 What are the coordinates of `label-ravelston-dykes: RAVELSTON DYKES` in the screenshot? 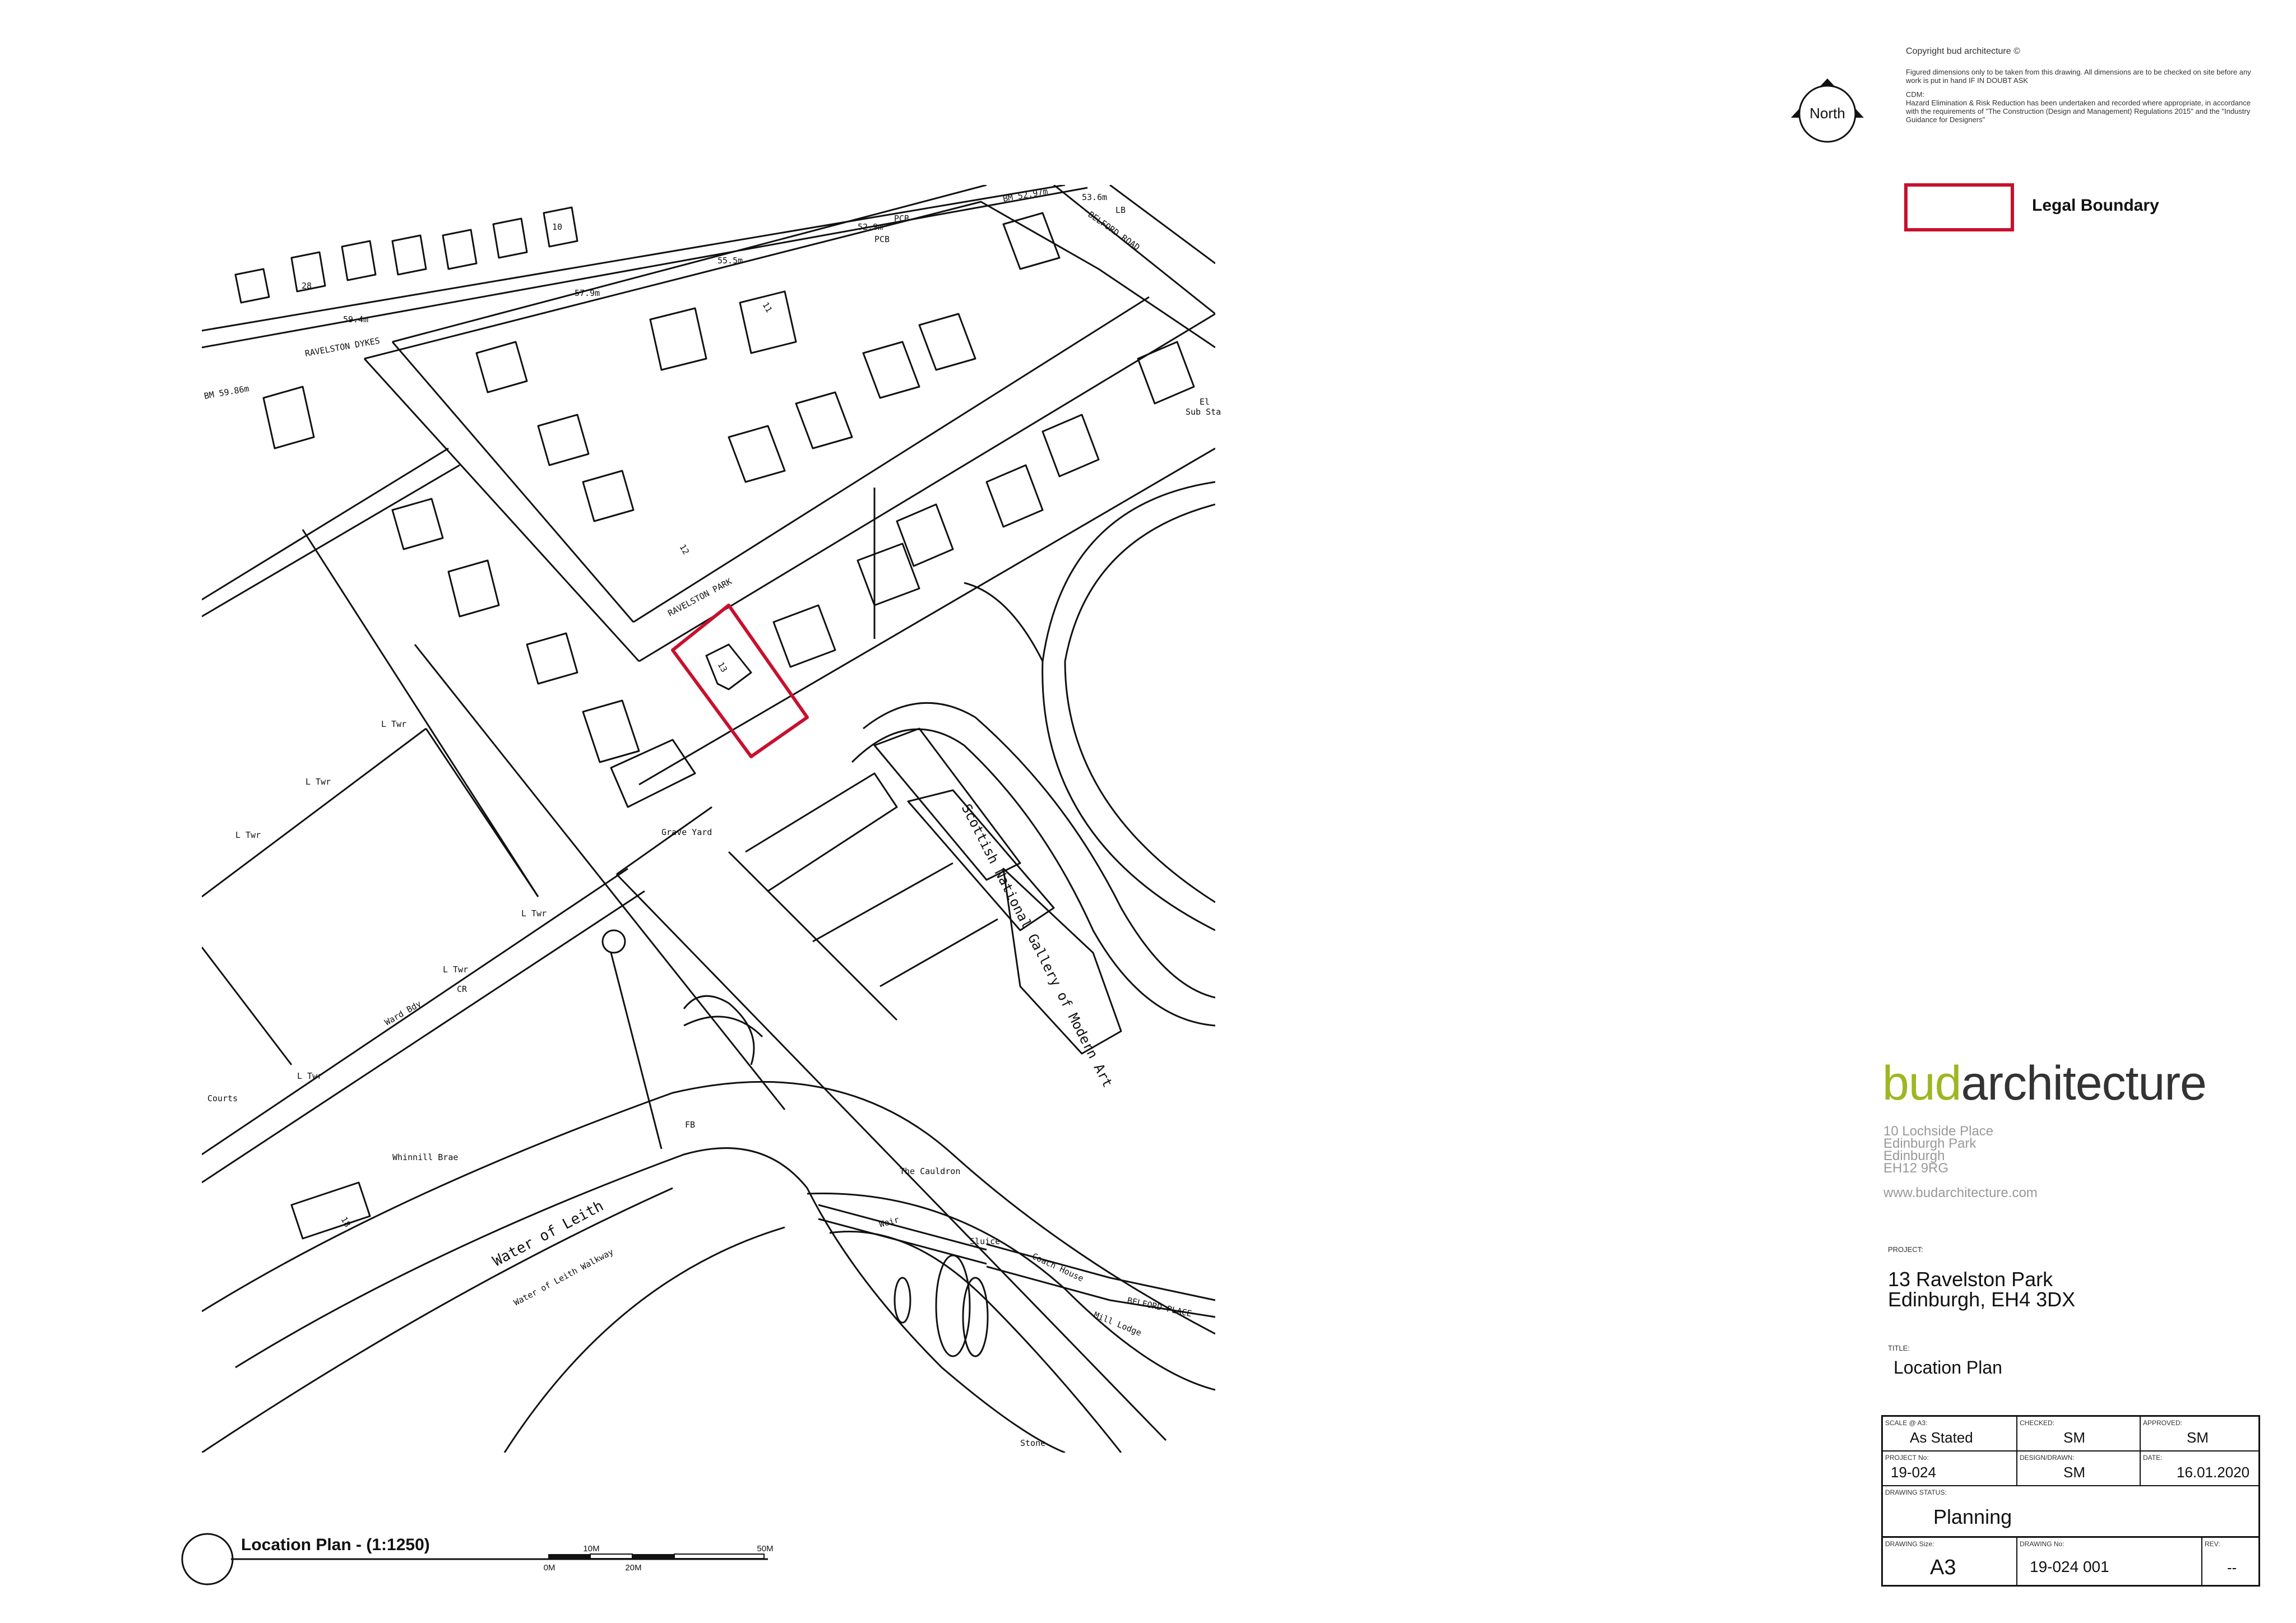 It's located at (342, 348).